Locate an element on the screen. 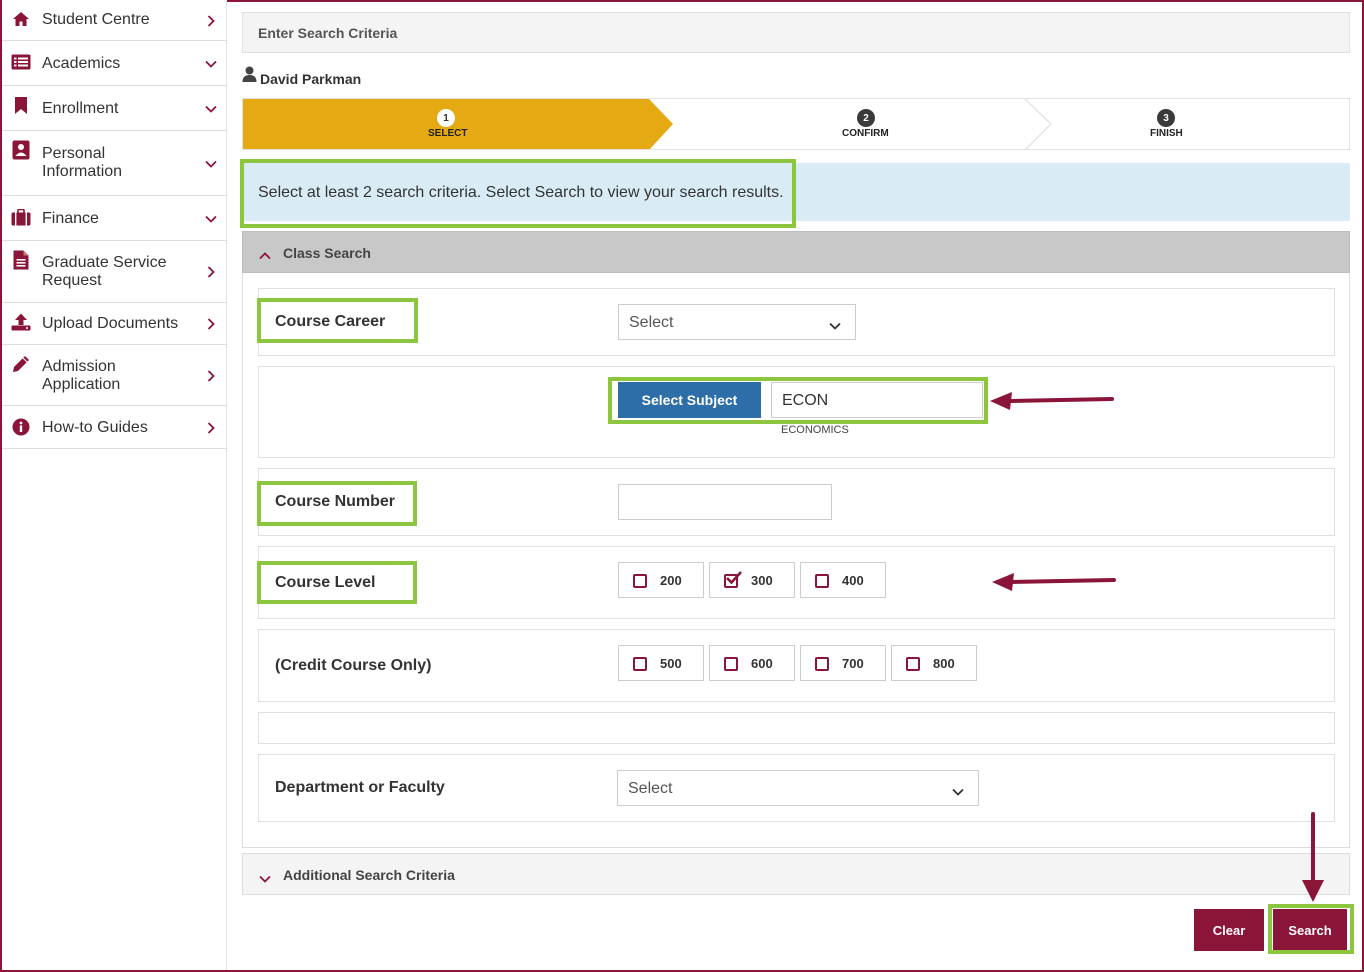  class-search-header: Class Search is located at coordinates (796, 252).